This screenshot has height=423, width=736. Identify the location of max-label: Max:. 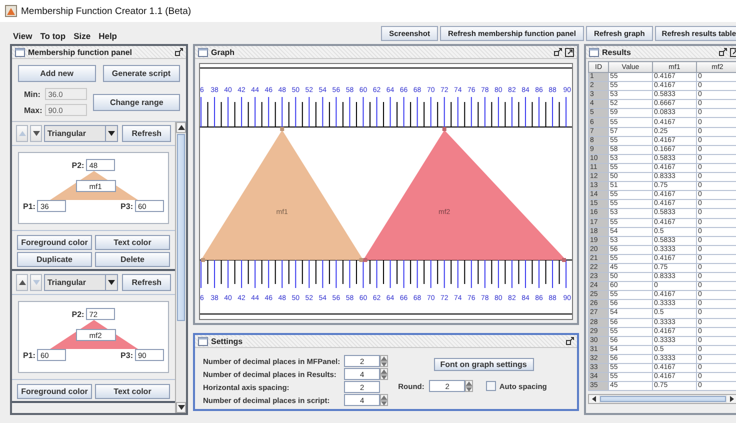
(33, 110).